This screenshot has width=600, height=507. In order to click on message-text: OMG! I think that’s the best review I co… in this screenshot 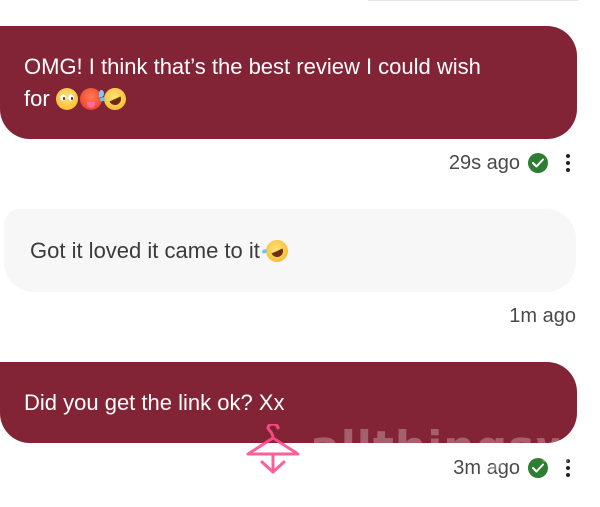, I will do `click(252, 83)`.